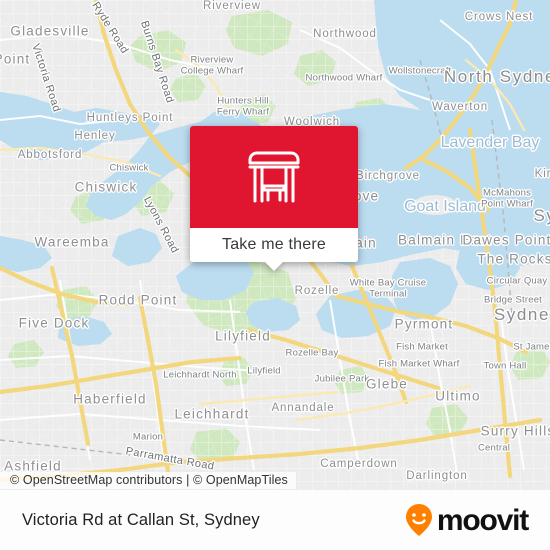 This screenshot has height=550, width=550. I want to click on footer-bar: Victoria Rd at Callan St, Sydney moovit, so click(275, 520).